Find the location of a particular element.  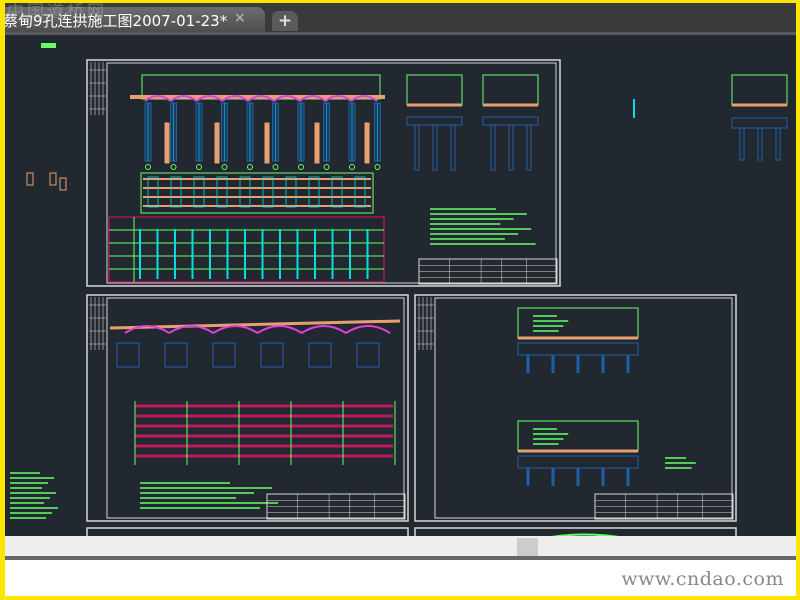

new-tab-button: + is located at coordinates (285, 21).